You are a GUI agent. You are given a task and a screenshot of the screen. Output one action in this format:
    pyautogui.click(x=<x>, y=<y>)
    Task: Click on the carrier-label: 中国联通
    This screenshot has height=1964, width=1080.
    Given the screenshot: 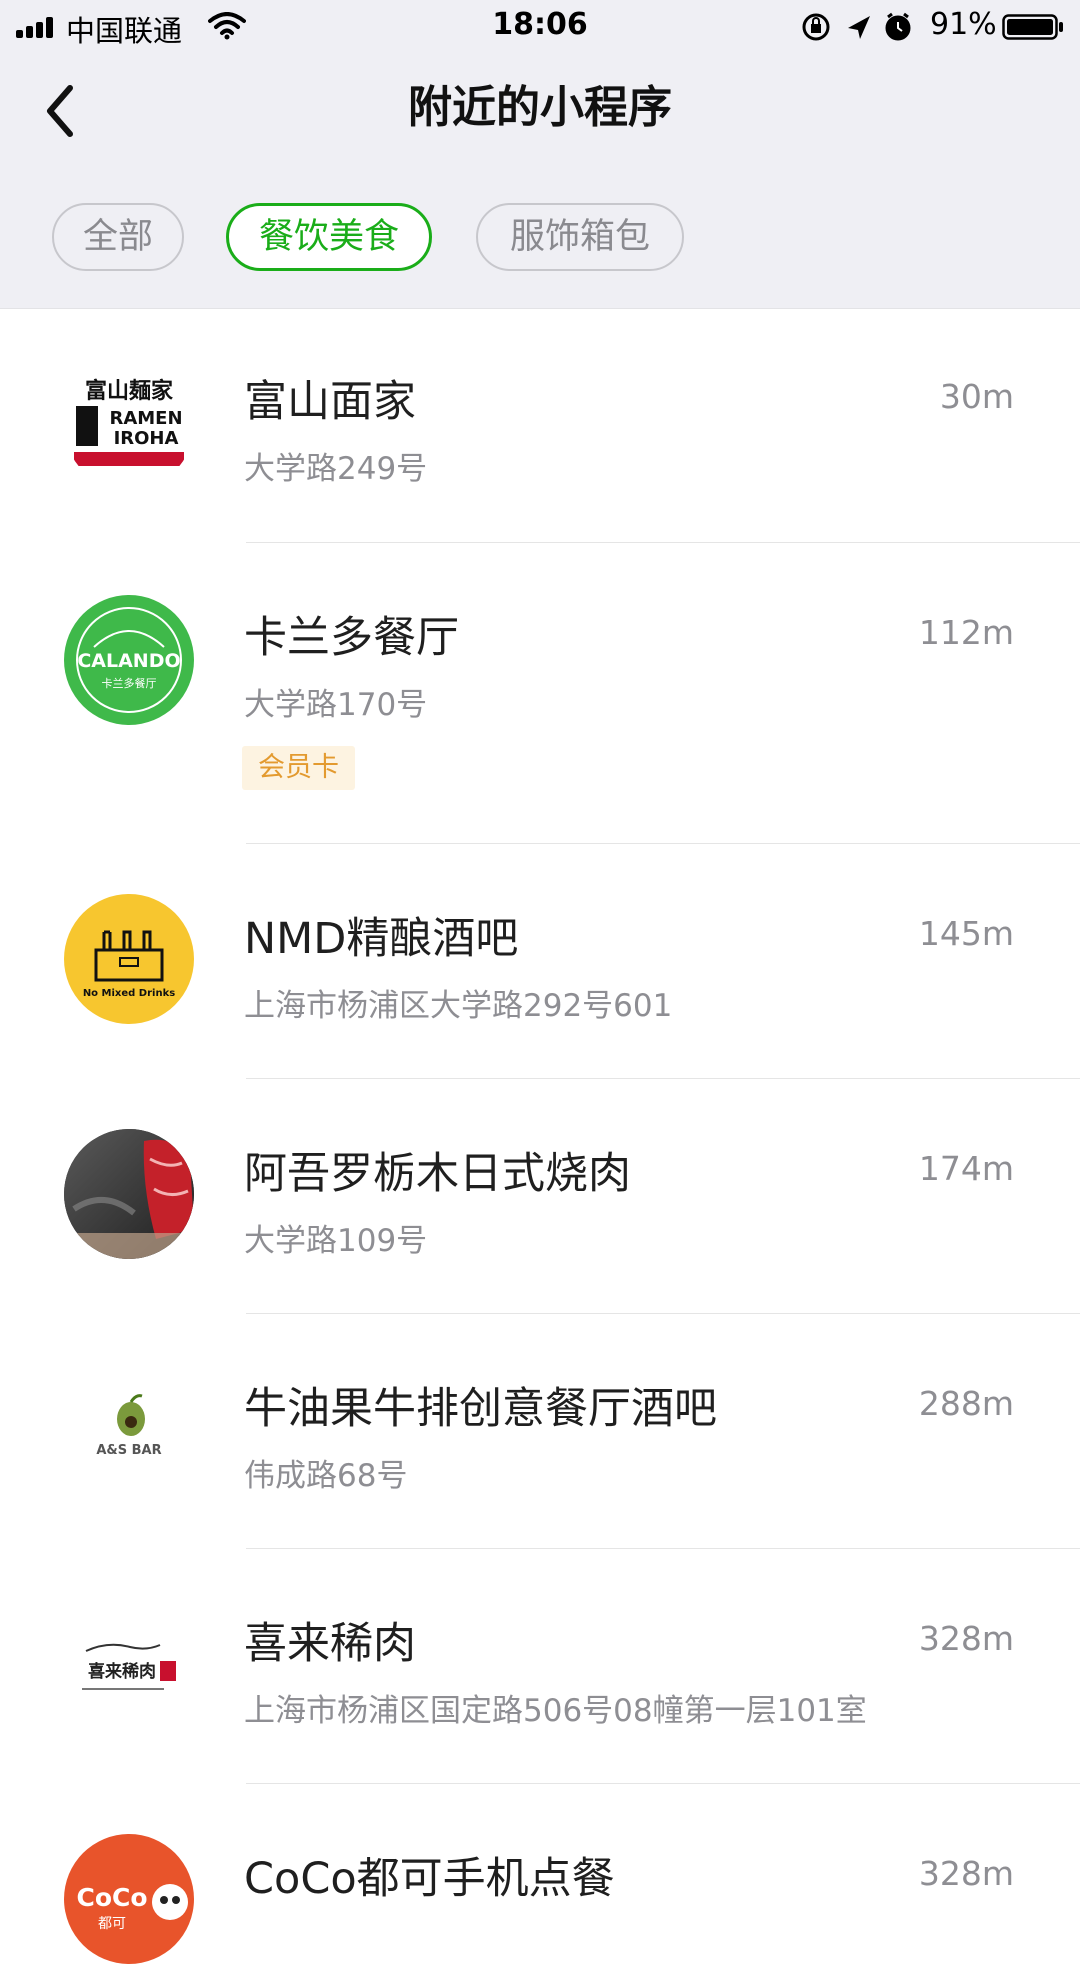 What is the action you would take?
    pyautogui.click(x=124, y=31)
    